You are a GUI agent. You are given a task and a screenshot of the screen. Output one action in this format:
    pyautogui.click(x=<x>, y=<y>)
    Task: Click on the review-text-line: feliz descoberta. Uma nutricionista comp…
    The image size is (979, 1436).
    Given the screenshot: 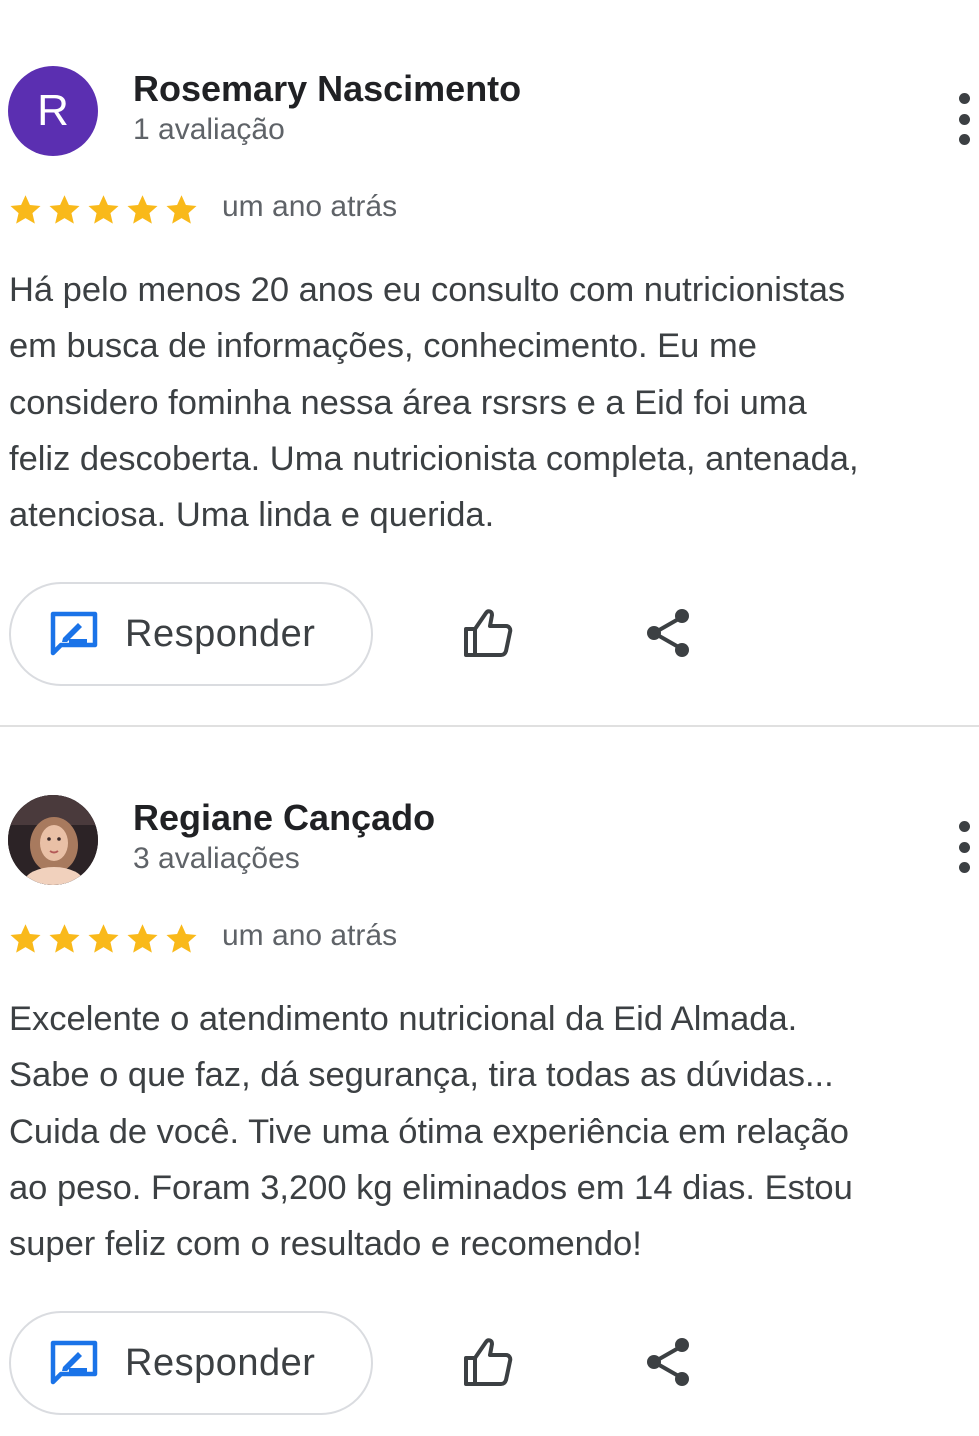 What is the action you would take?
    pyautogui.click(x=434, y=458)
    